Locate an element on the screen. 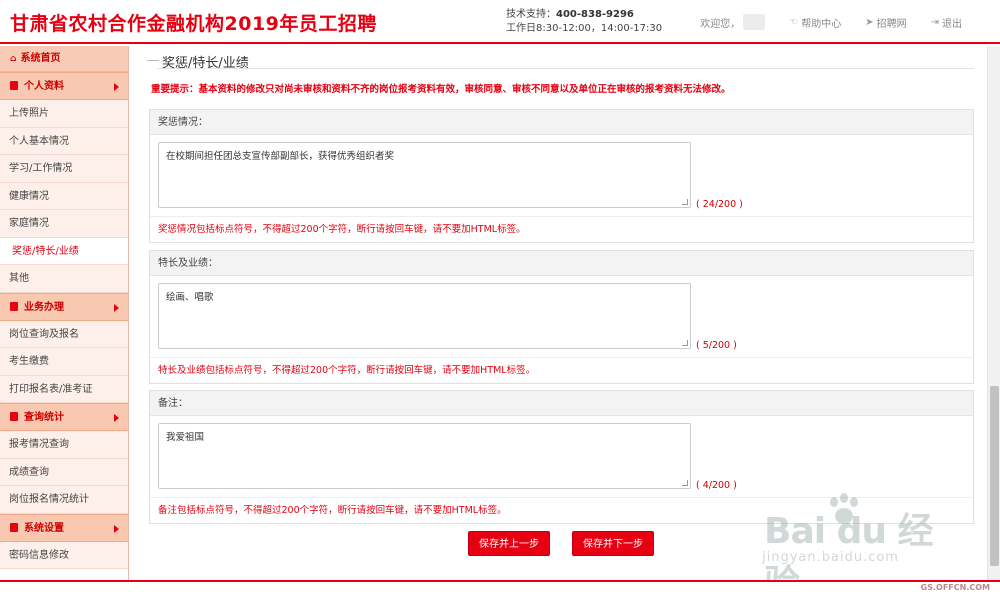 This screenshot has height=594, width=1000. save-next-button: 保存并下一步 is located at coordinates (613, 543).